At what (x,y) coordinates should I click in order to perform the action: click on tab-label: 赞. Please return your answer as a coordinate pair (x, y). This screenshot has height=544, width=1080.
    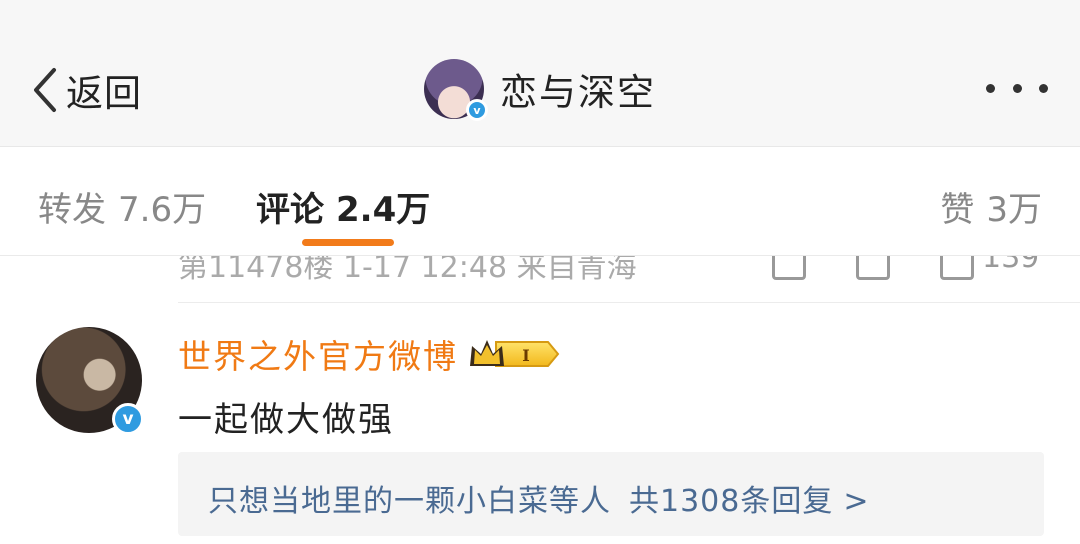
    Looking at the image, I should click on (957, 210).